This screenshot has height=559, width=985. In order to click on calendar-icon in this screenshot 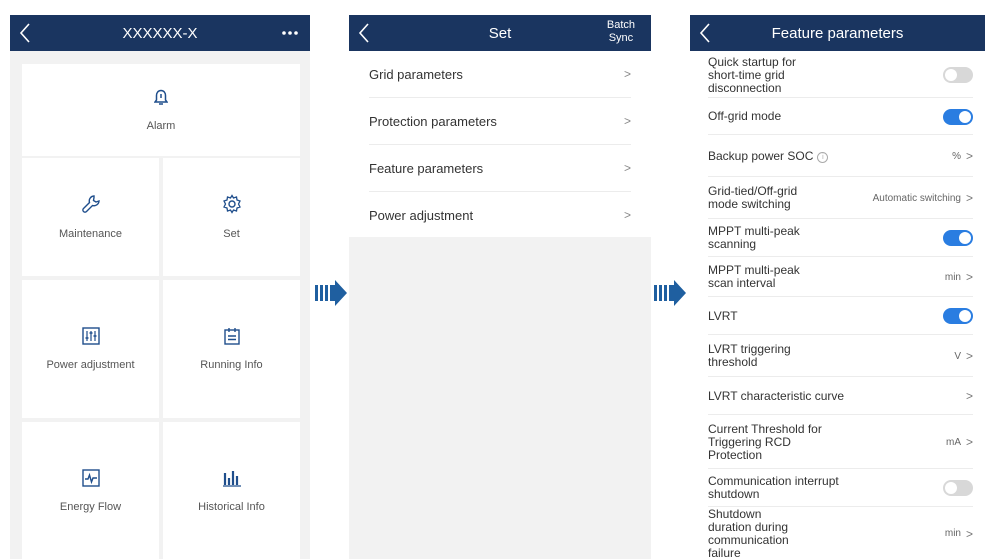, I will do `click(231, 336)`.